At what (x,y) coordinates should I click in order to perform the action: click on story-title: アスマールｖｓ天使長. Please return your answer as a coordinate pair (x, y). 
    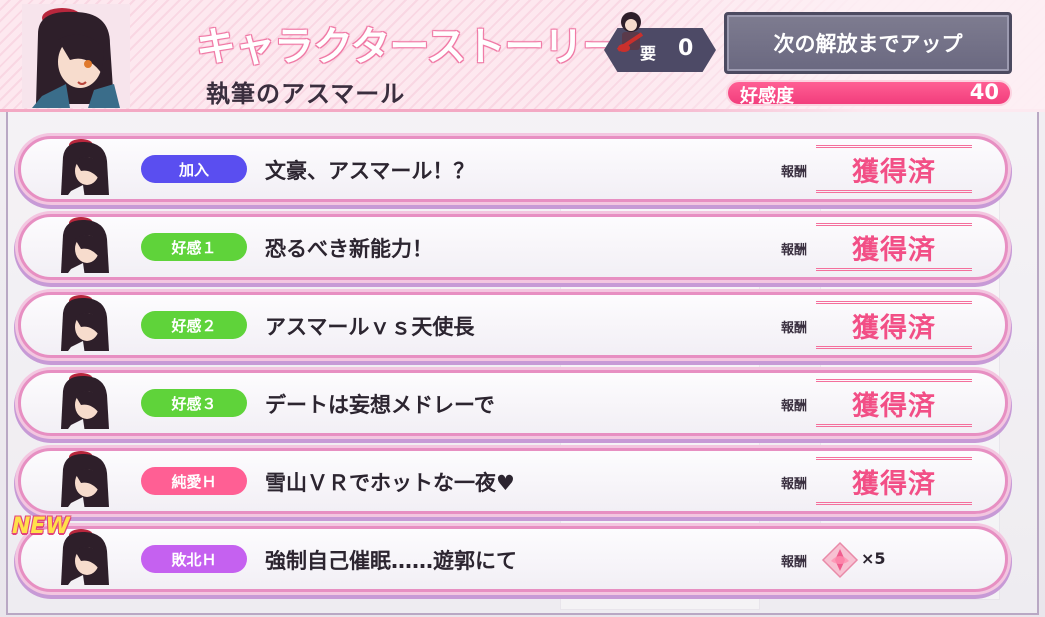
    Looking at the image, I should click on (370, 327).